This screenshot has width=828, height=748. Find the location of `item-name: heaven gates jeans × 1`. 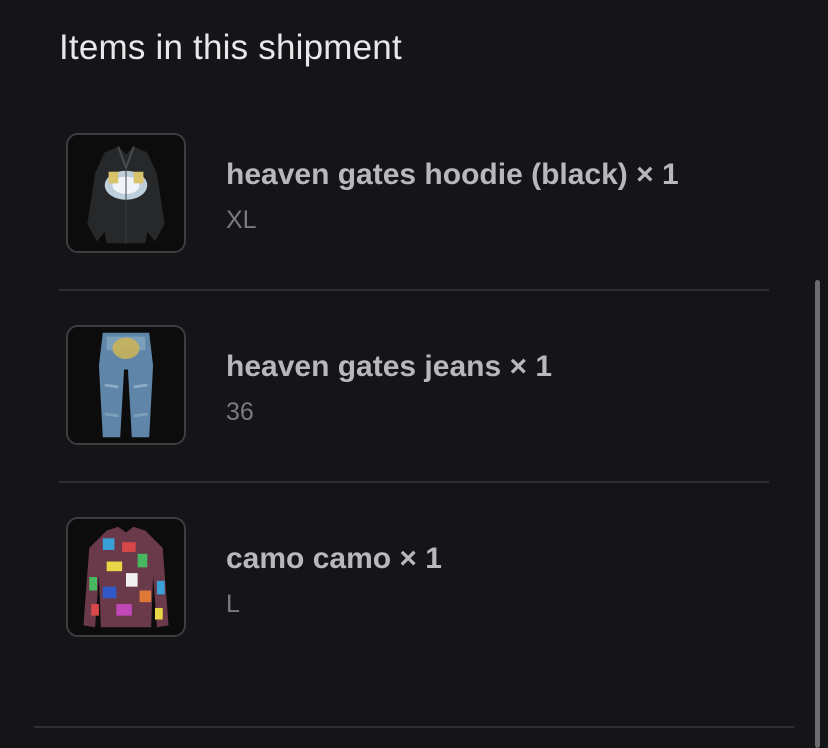

item-name: heaven gates jeans × 1 is located at coordinates (389, 366).